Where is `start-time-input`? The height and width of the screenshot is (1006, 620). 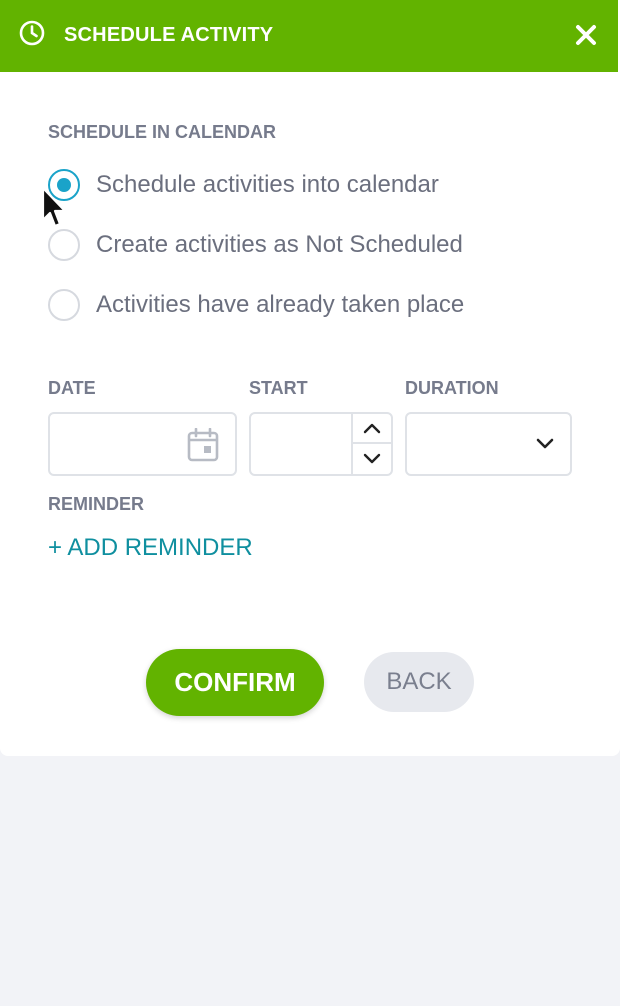 start-time-input is located at coordinates (321, 444).